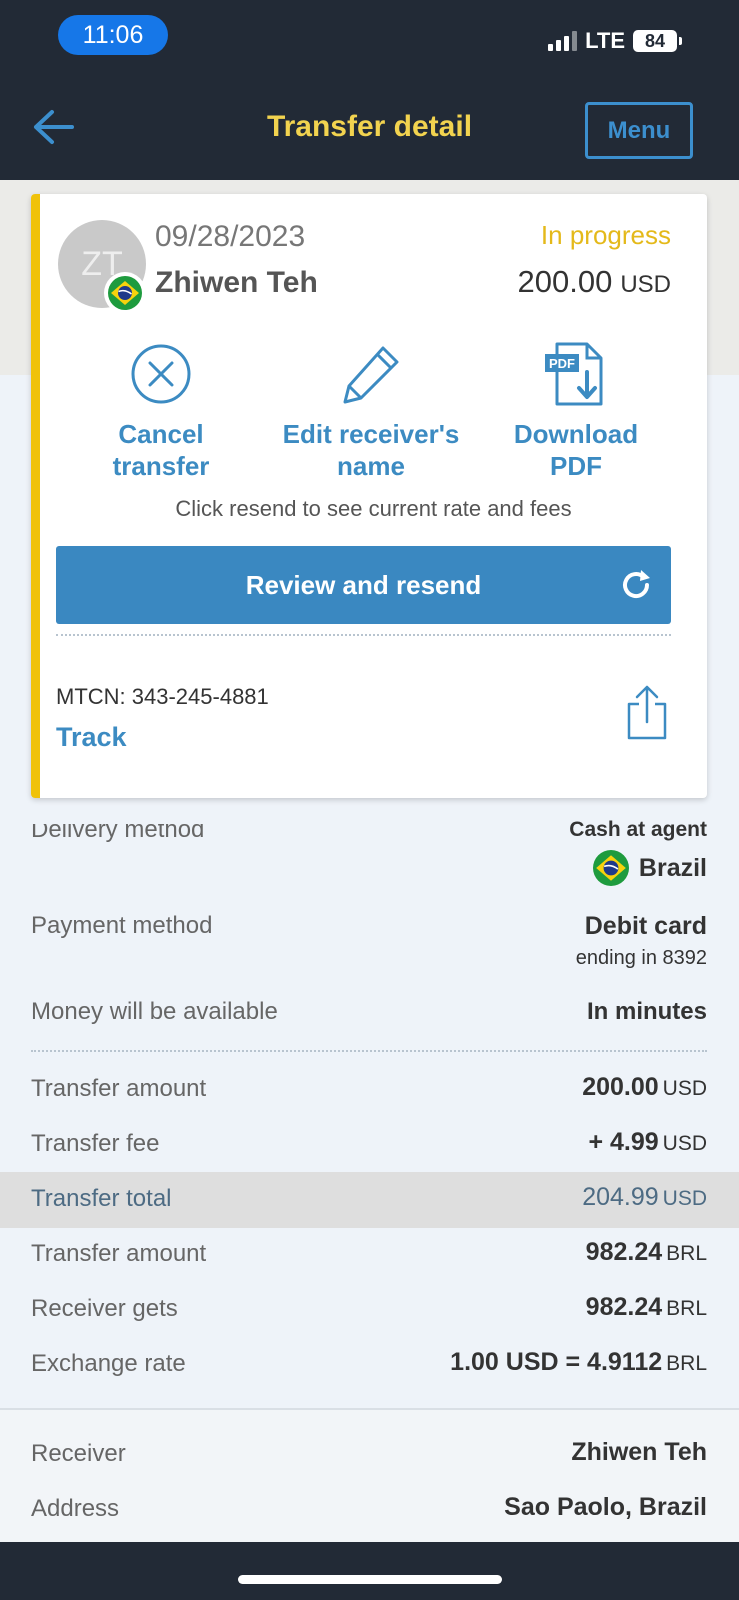 The width and height of the screenshot is (739, 1600). What do you see at coordinates (645, 284) in the screenshot?
I see `amount-currency: USD` at bounding box center [645, 284].